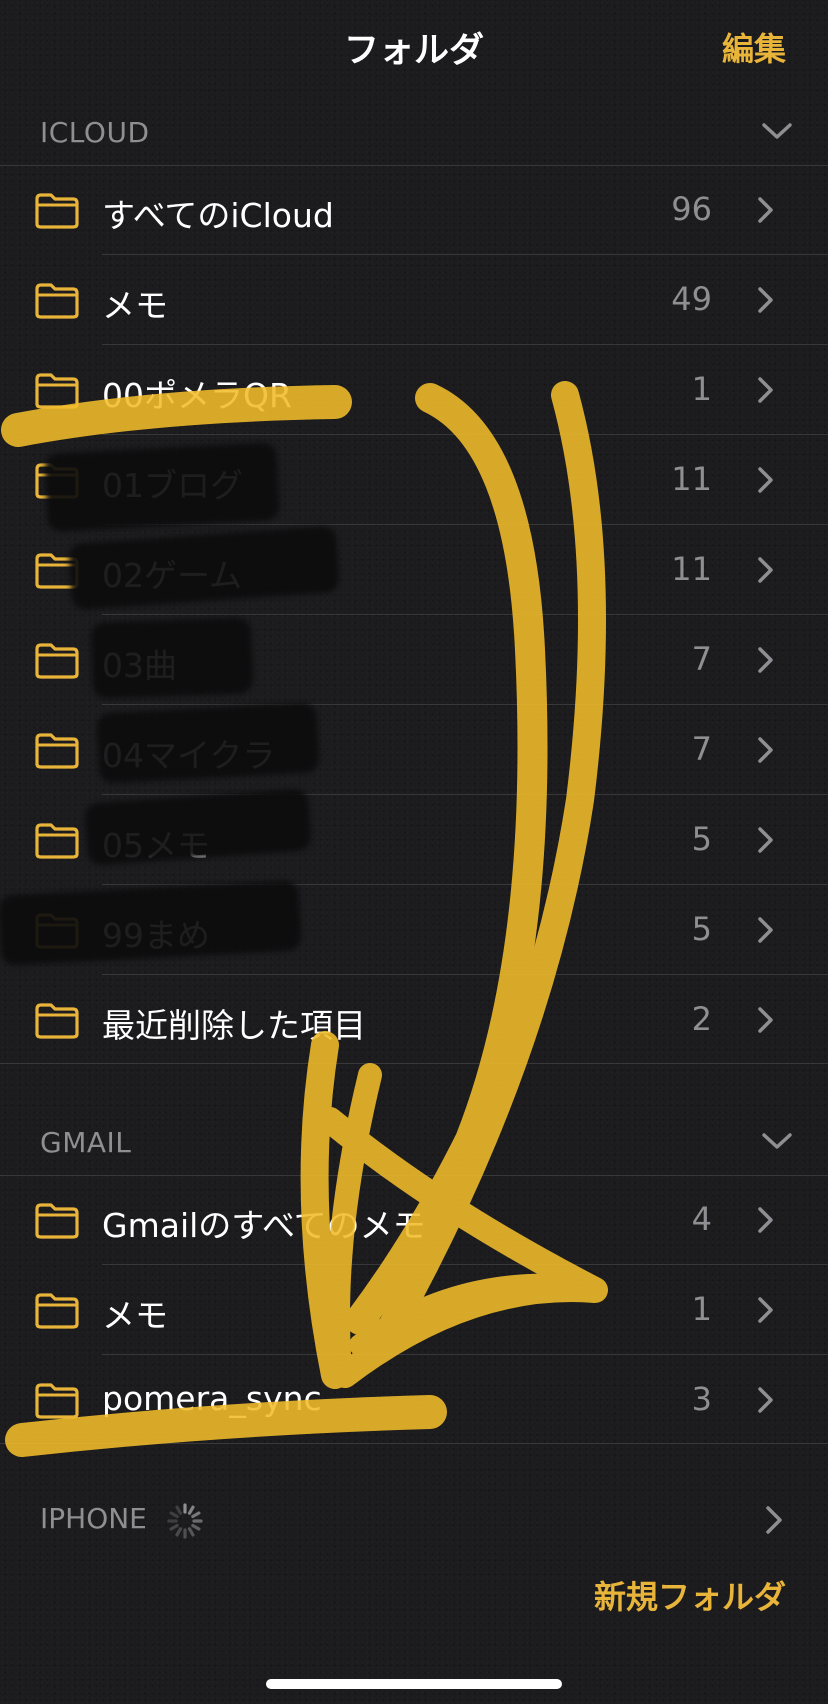  I want to click on section-label: ICLOUD, so click(95, 132).